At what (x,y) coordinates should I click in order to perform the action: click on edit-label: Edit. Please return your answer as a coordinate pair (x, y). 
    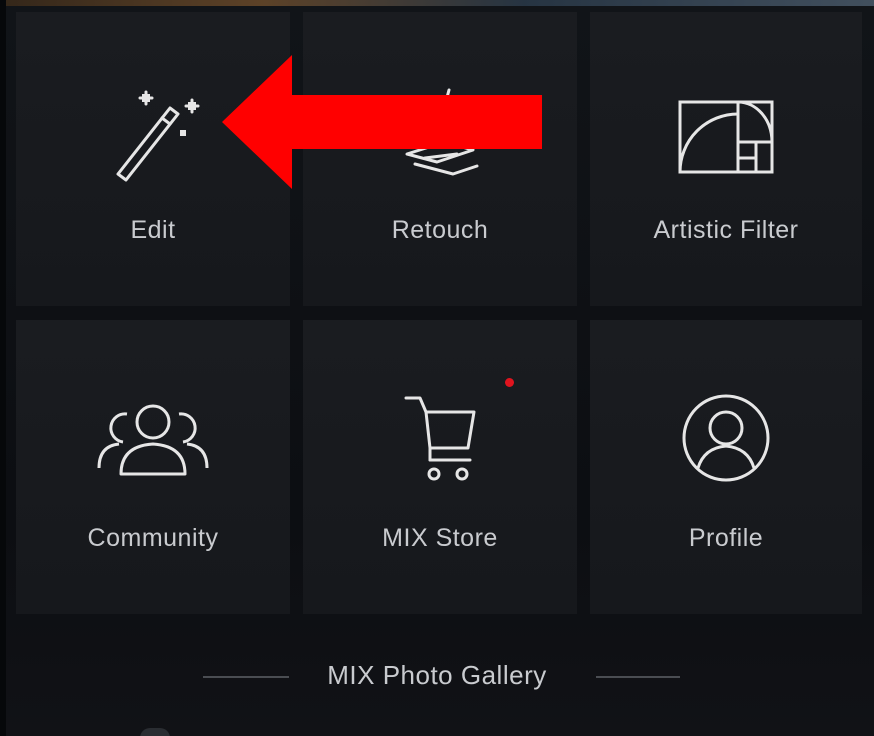
    Looking at the image, I should click on (153, 230).